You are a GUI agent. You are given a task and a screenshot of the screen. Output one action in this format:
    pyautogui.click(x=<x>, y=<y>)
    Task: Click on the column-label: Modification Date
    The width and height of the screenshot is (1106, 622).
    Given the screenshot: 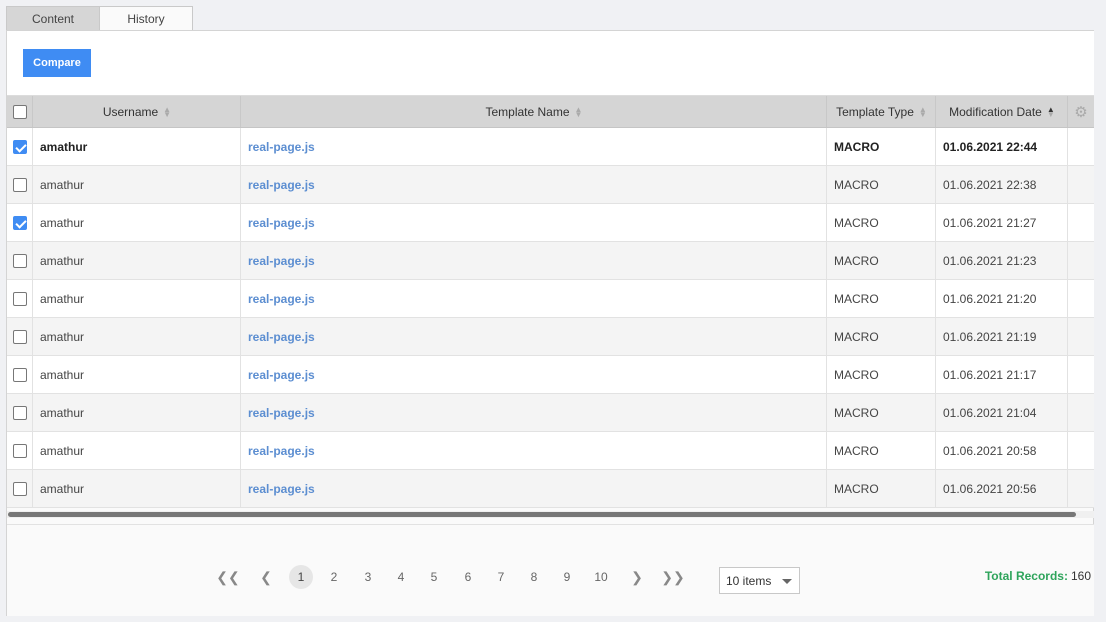 What is the action you would take?
    pyautogui.click(x=995, y=111)
    